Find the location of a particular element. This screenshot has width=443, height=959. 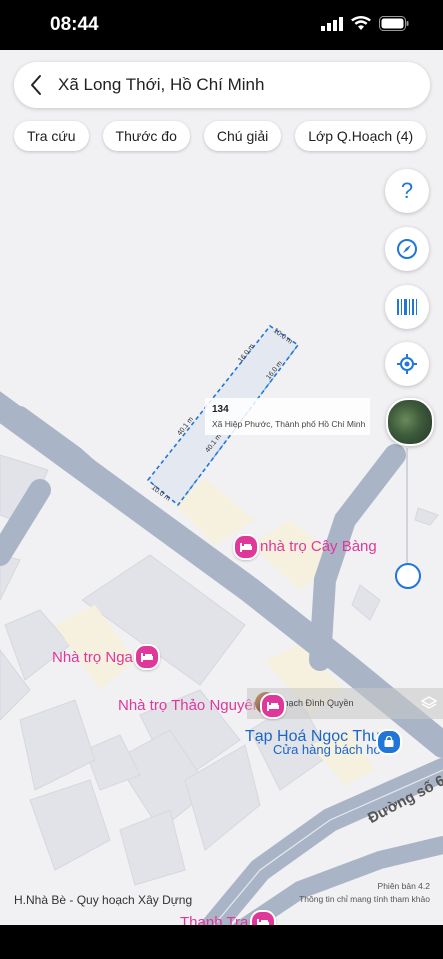

compass-button is located at coordinates (407, 249).